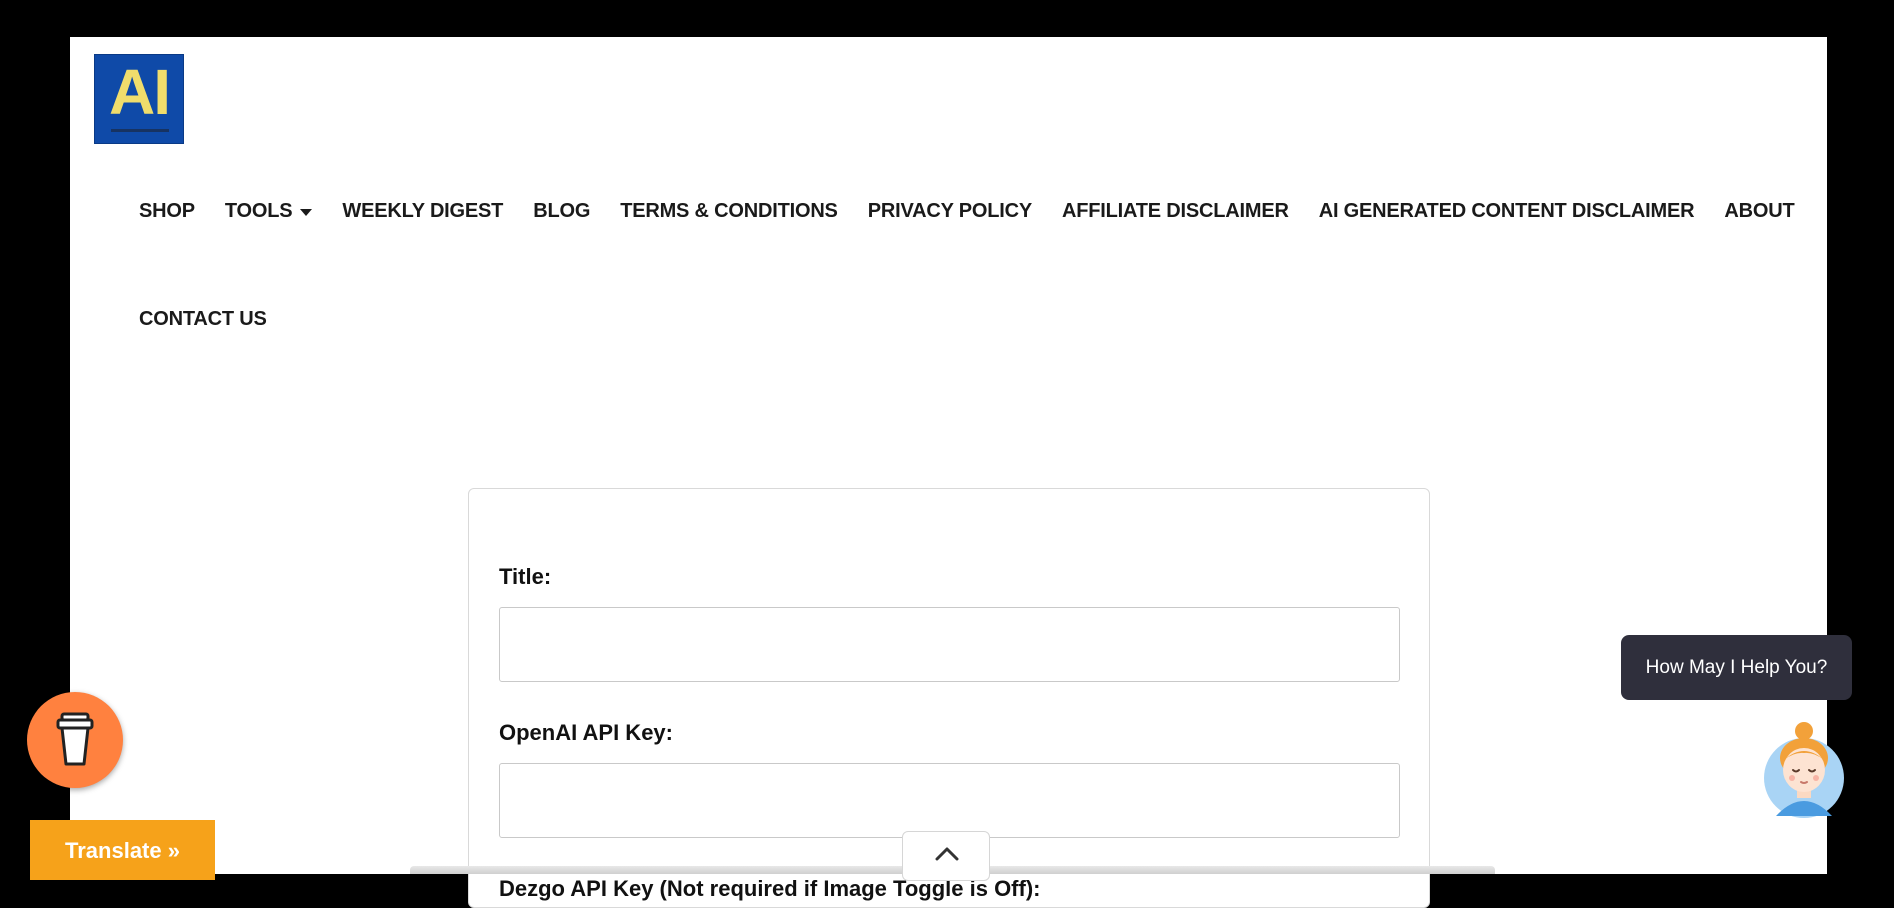 This screenshot has width=1894, height=908. What do you see at coordinates (949, 800) in the screenshot?
I see `openai-key-input` at bounding box center [949, 800].